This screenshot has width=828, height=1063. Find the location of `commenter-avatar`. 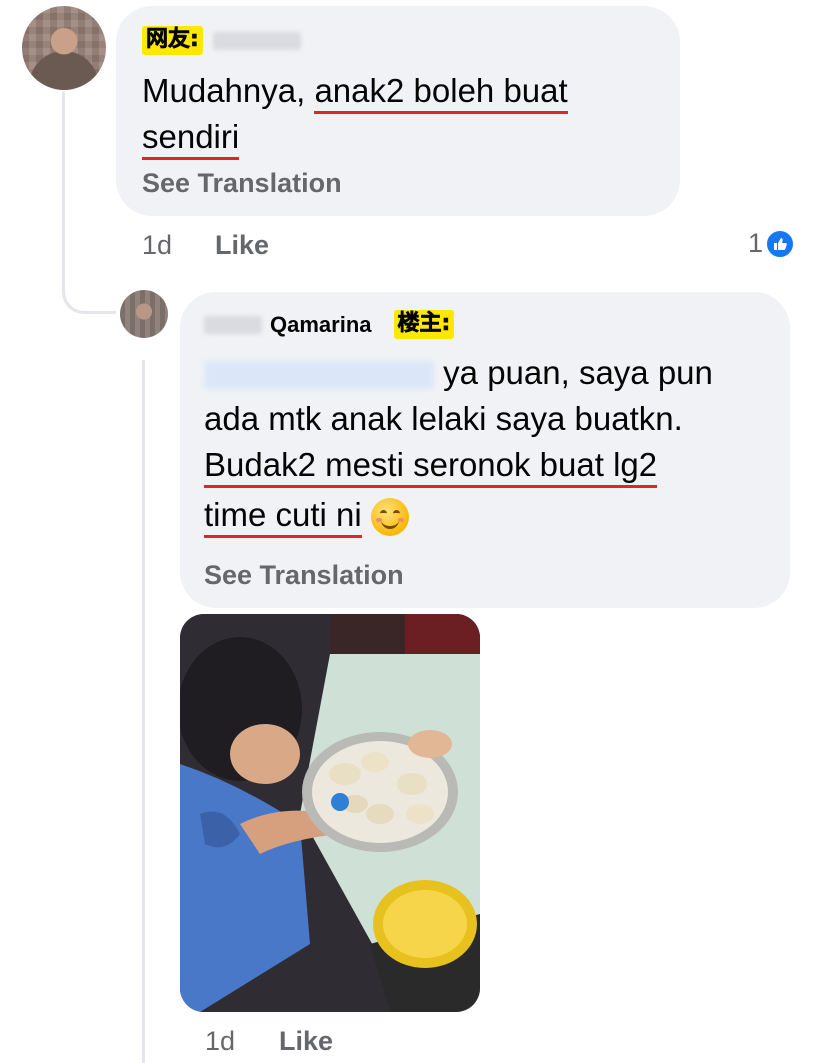

commenter-avatar is located at coordinates (64, 48).